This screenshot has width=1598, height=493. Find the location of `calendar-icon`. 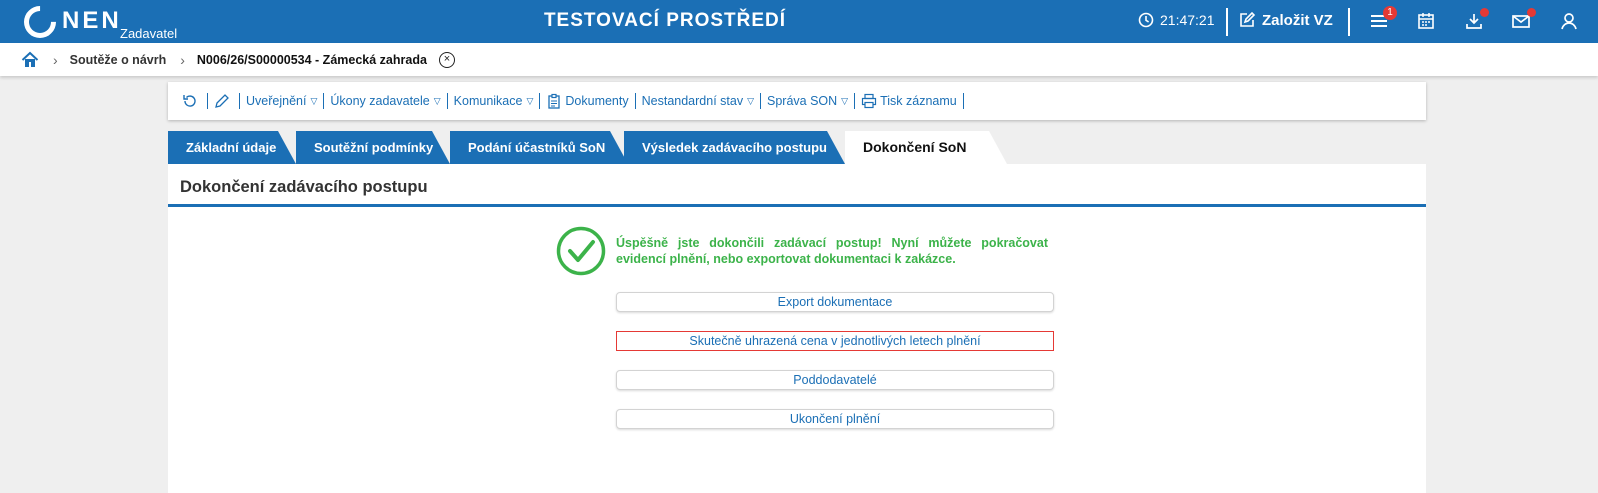

calendar-icon is located at coordinates (1426, 21).